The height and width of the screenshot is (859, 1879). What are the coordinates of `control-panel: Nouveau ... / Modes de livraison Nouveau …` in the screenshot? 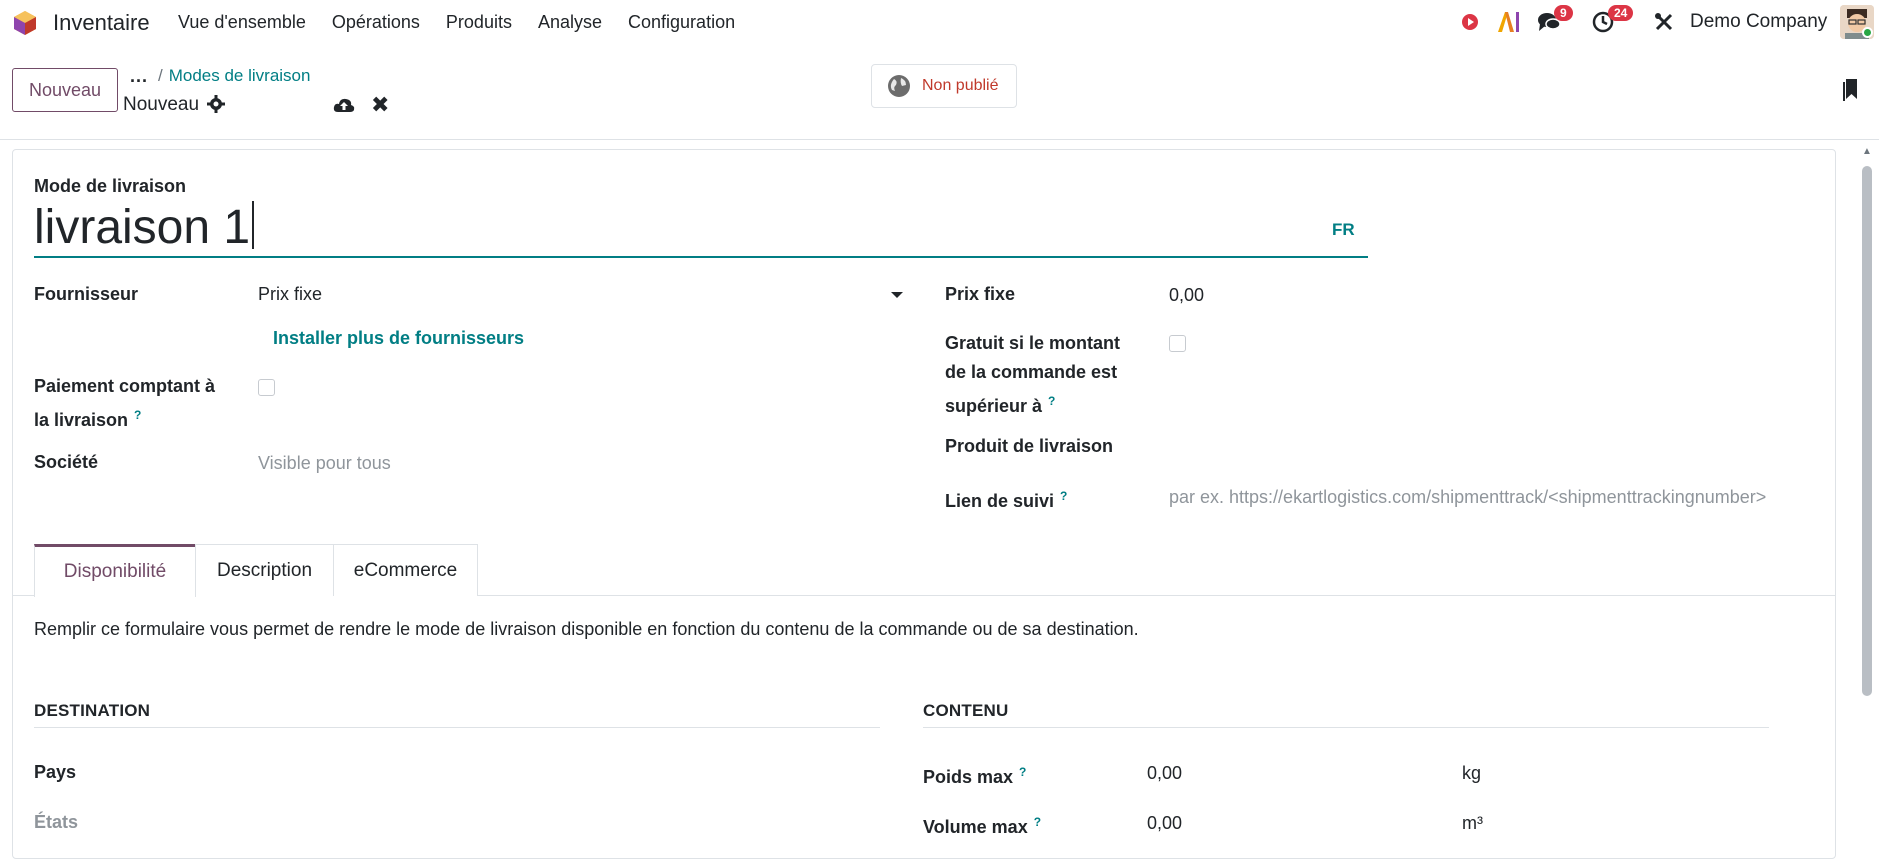 It's located at (939, 92).